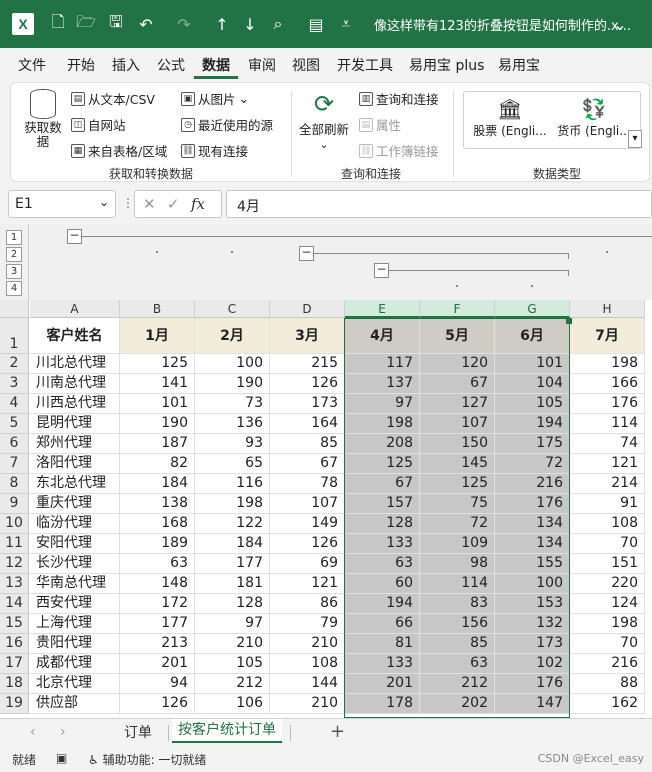  Describe the element at coordinates (157, 564) in the screenshot. I see `value-cell: 63` at that location.